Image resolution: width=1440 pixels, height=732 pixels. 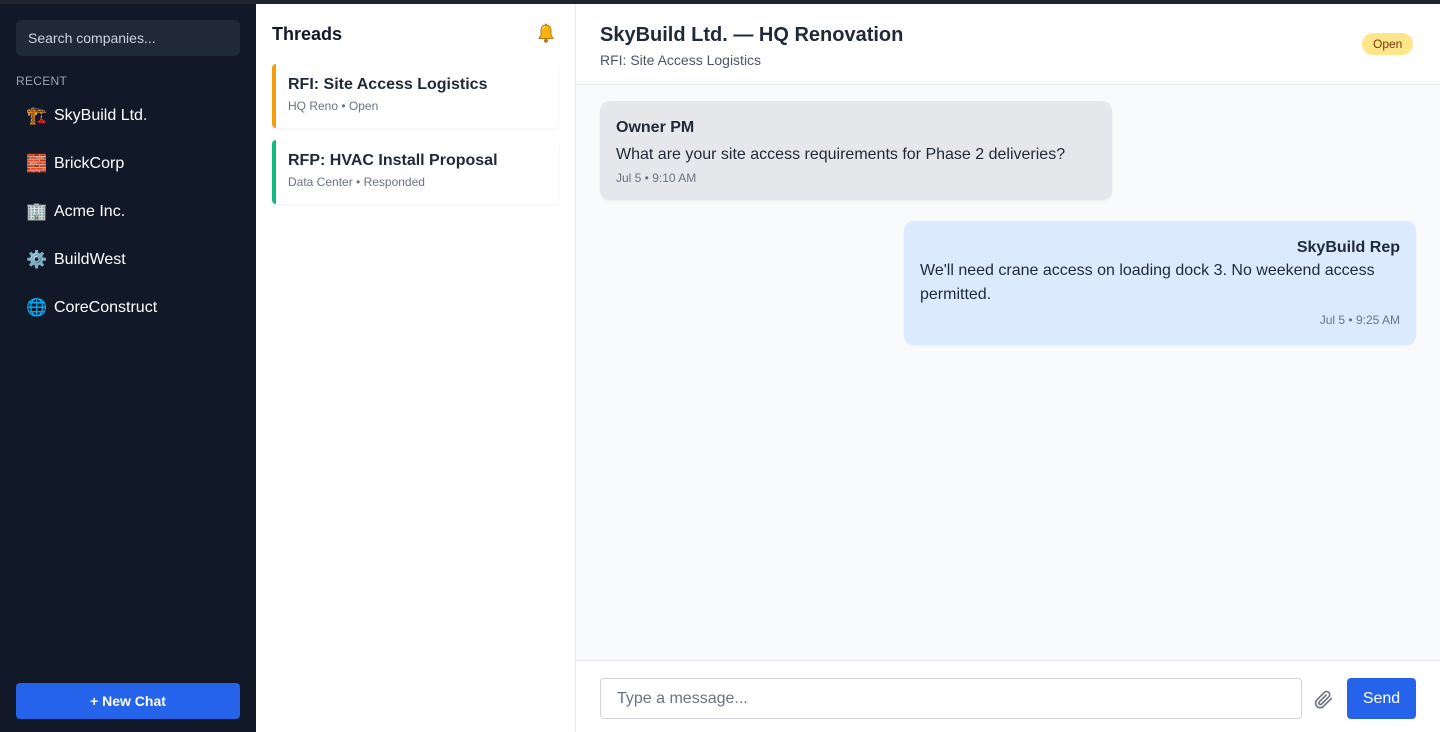 What do you see at coordinates (128, 260) in the screenshot?
I see `company-item-buildwest: ⚙️ BuildWest` at bounding box center [128, 260].